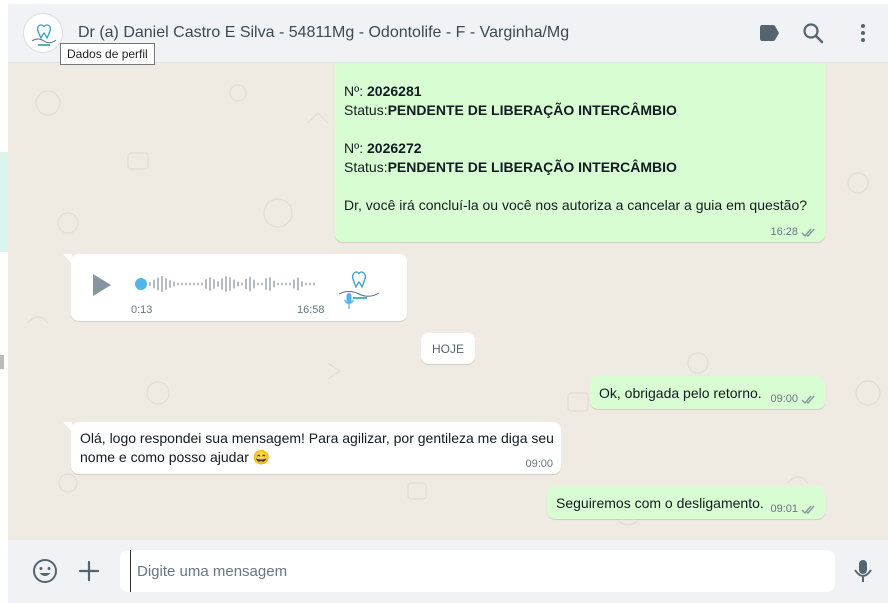 The width and height of the screenshot is (888, 603). Describe the element at coordinates (45, 571) in the screenshot. I see `emoji-icon` at that location.